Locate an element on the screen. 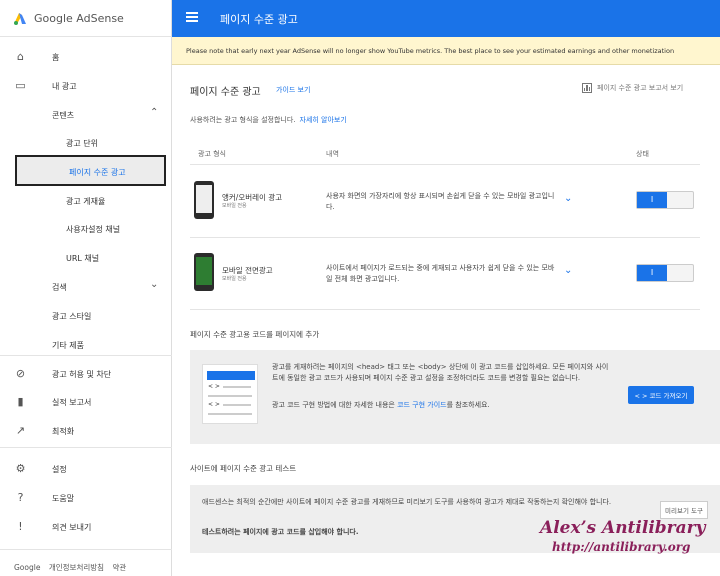  sidebar-item-label: 광고 스타일 is located at coordinates (72, 316).